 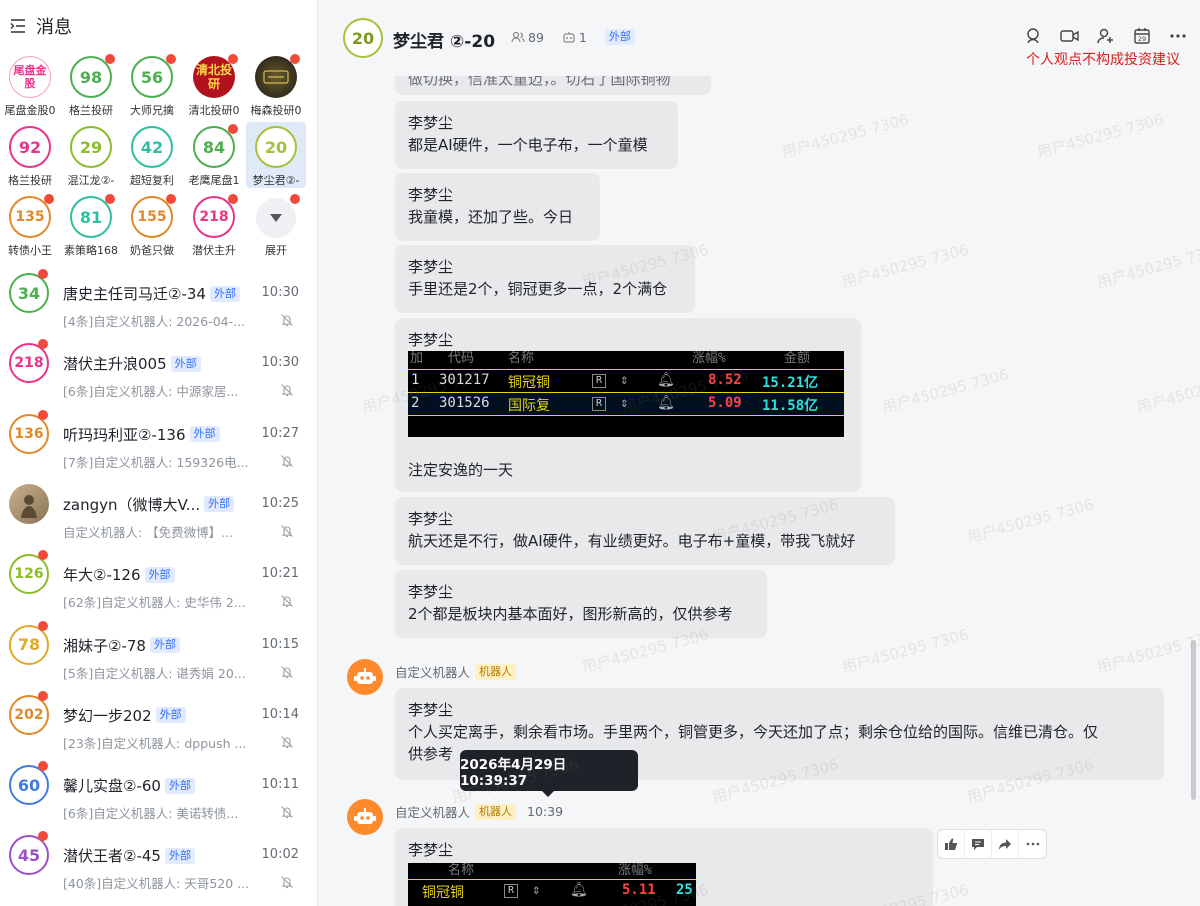 What do you see at coordinates (129, 855) in the screenshot?
I see `chat-name-row: 潜伏王者②-45 外部` at bounding box center [129, 855].